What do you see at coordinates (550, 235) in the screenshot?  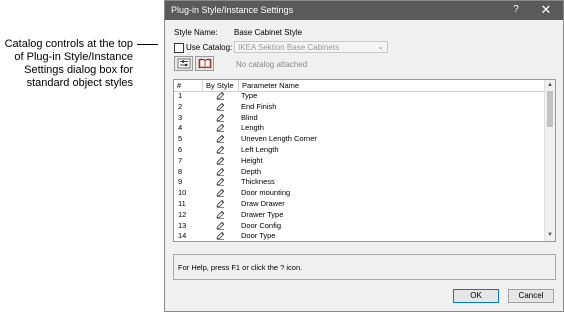 I see `scroll-down-arrow-icon: ▼` at bounding box center [550, 235].